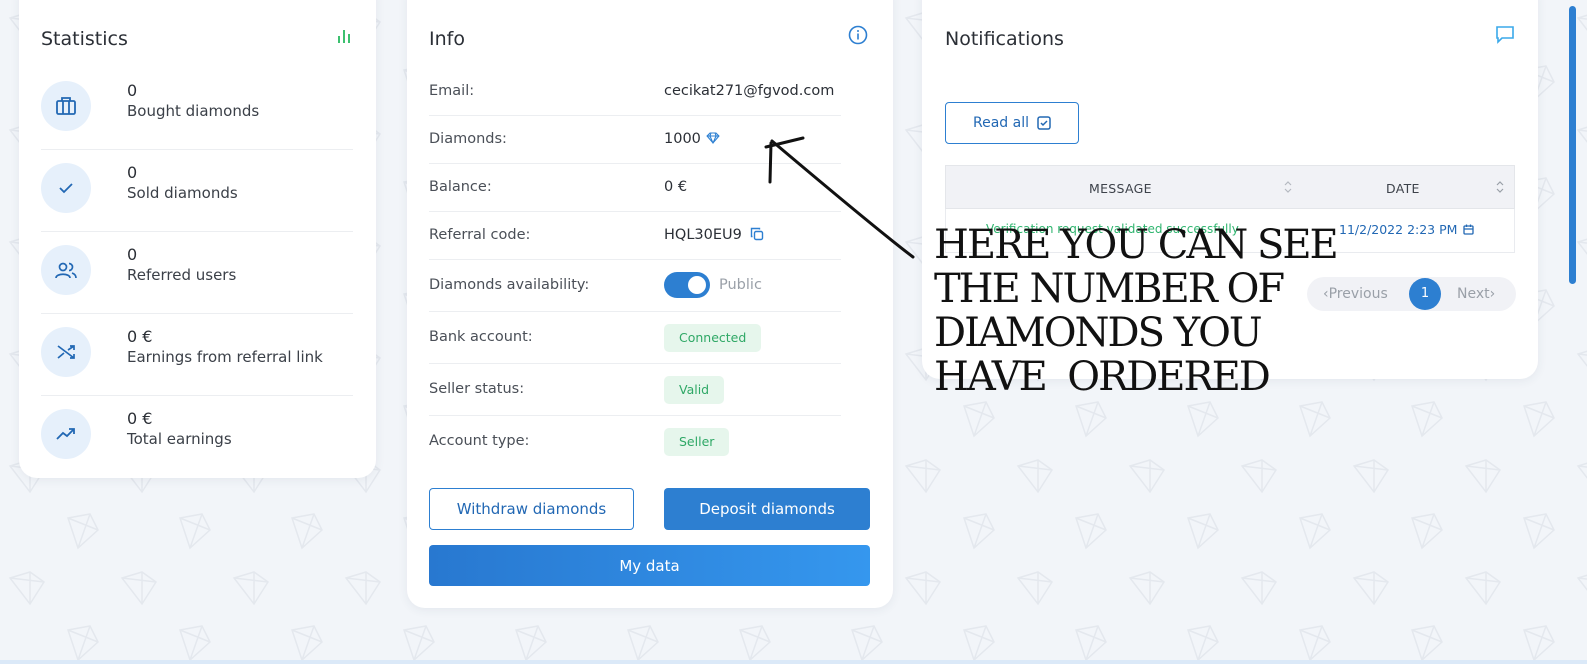 This screenshot has width=1587, height=664. What do you see at coordinates (1109, 289) in the screenshot?
I see `annotation-line: THE NUMBER OF` at bounding box center [1109, 289].